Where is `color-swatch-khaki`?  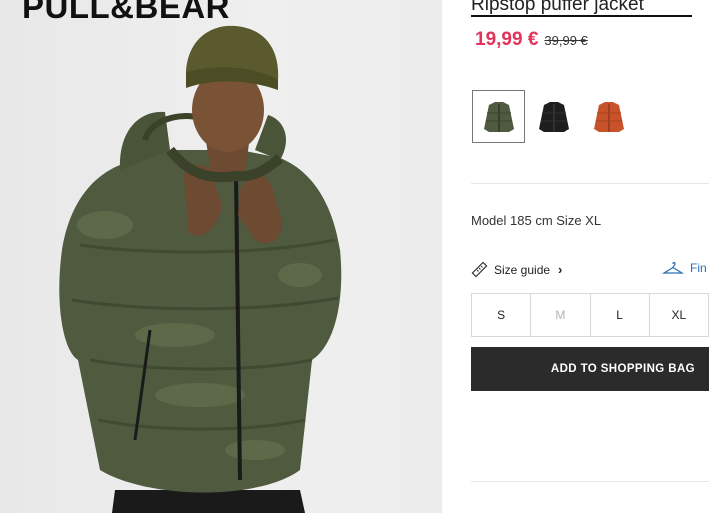
color-swatch-khaki is located at coordinates (498, 116).